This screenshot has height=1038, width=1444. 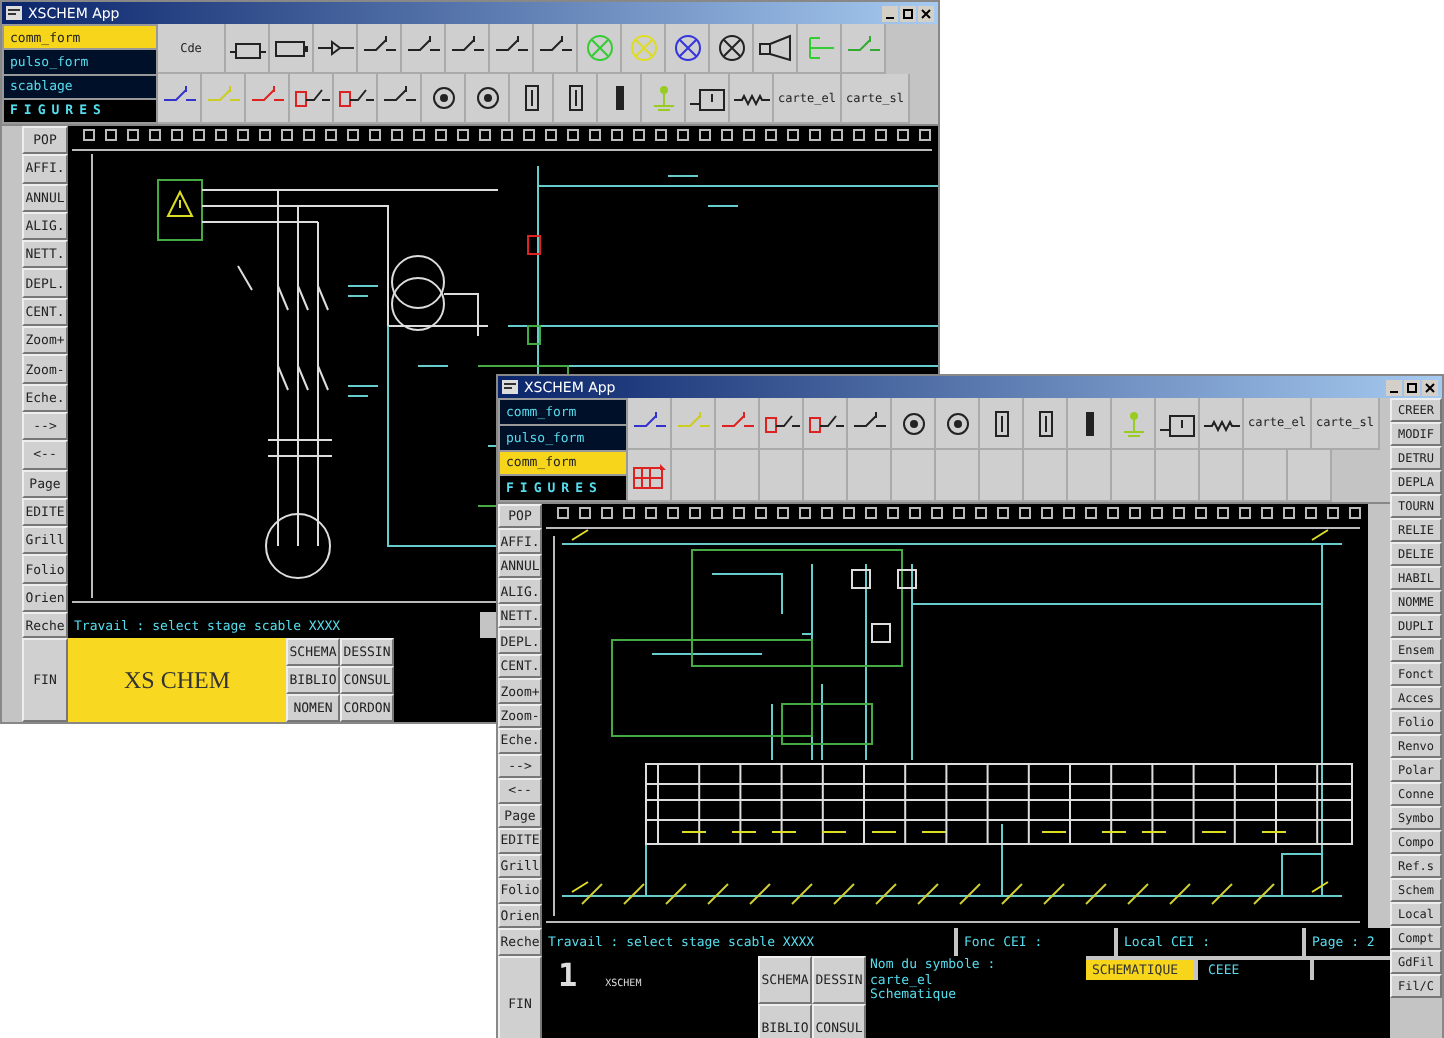 What do you see at coordinates (445, 680) in the screenshot?
I see `blank-panel` at bounding box center [445, 680].